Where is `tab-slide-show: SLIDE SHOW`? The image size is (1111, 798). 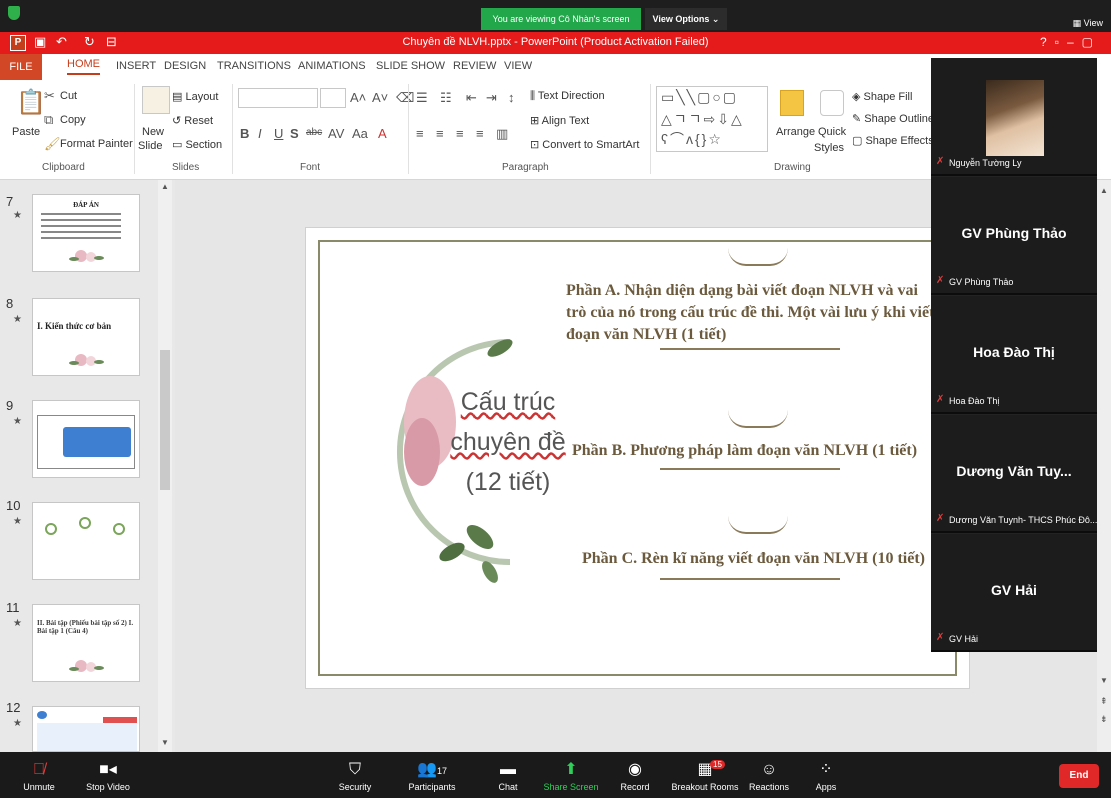
tab-slide-show: SLIDE SHOW is located at coordinates (410, 66).